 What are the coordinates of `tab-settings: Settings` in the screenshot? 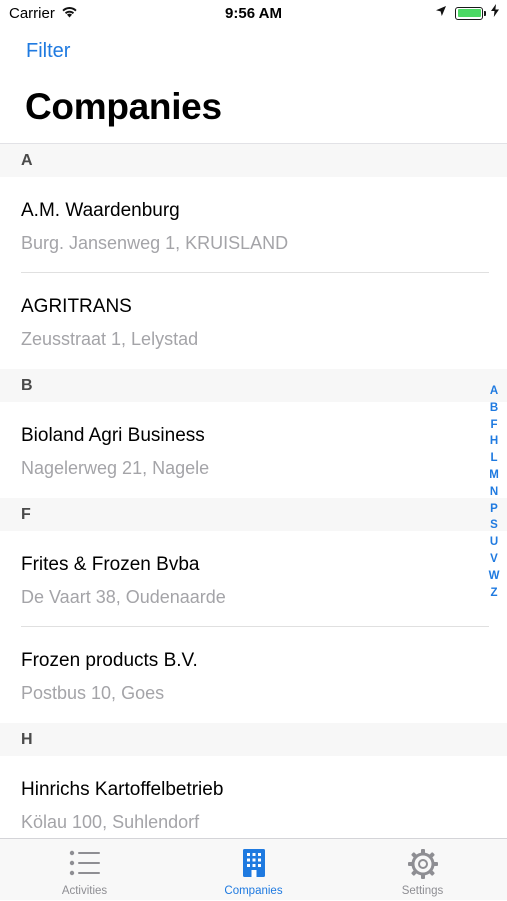 It's located at (422, 870).